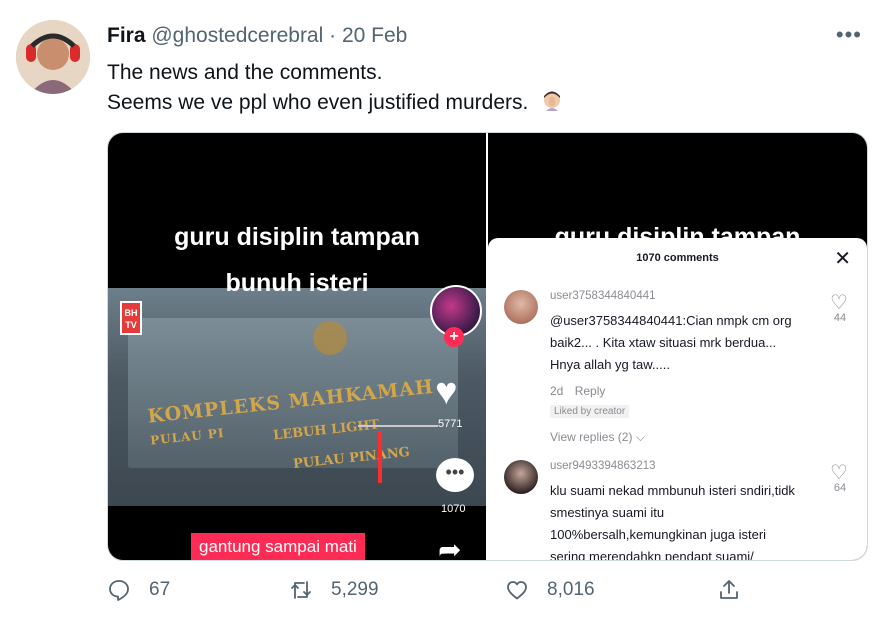 This screenshot has height=628, width=876. Describe the element at coordinates (640, 437) in the screenshot. I see `chevron-down-icon: ⌵` at that location.